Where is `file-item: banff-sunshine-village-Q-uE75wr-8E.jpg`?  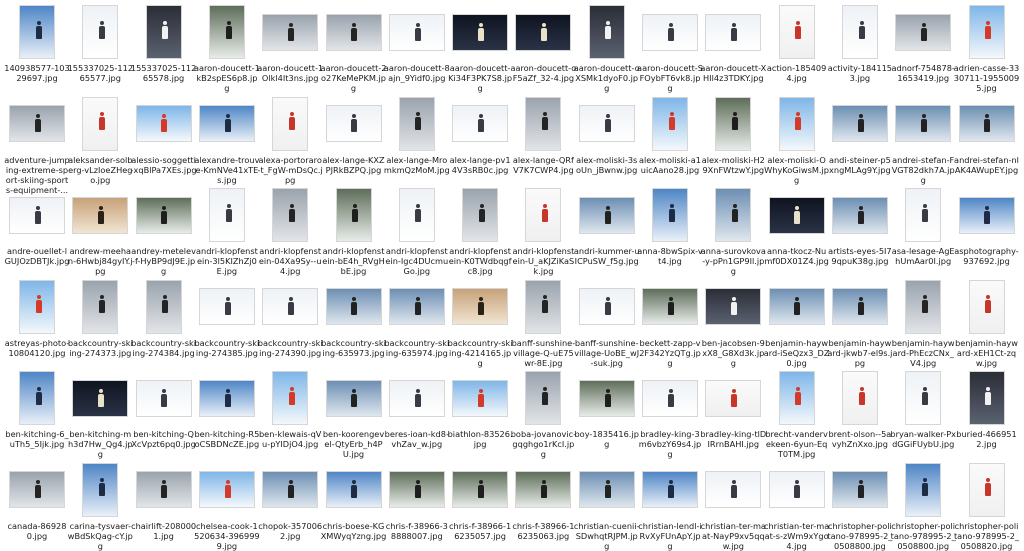
file-item: banff-sunshine-village-Q-uE75wr-8E.jpg is located at coordinates (543, 323).